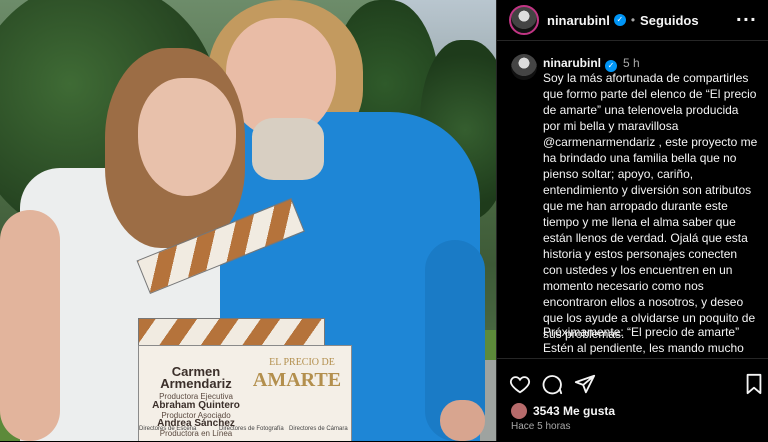  What do you see at coordinates (572, 63) in the screenshot?
I see `caption-username: ninarubinl` at bounding box center [572, 63].